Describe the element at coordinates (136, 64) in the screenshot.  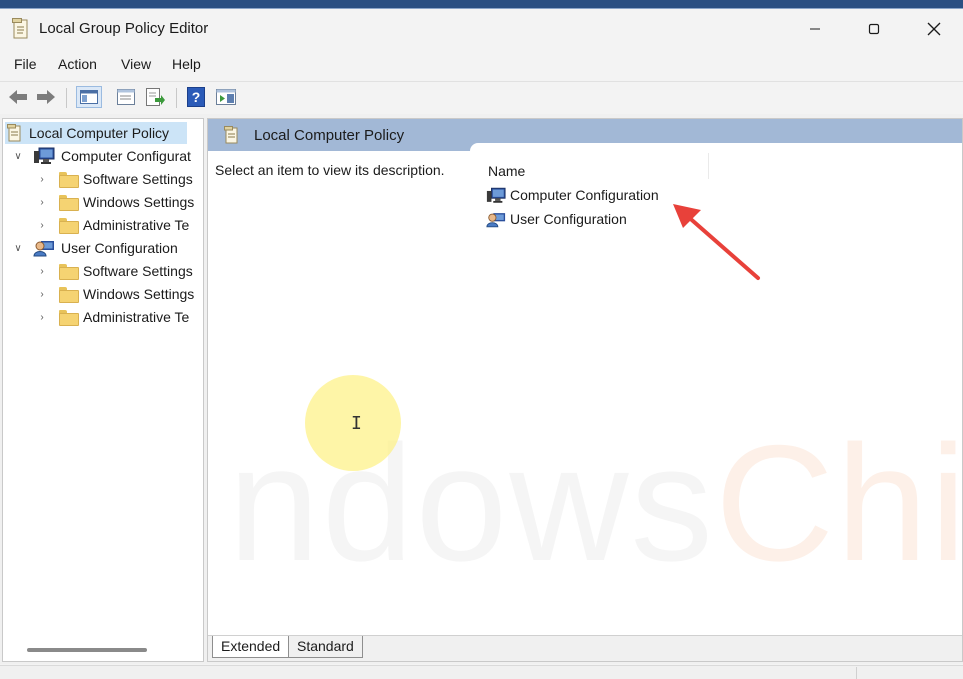
I see `menu-view: View` at that location.